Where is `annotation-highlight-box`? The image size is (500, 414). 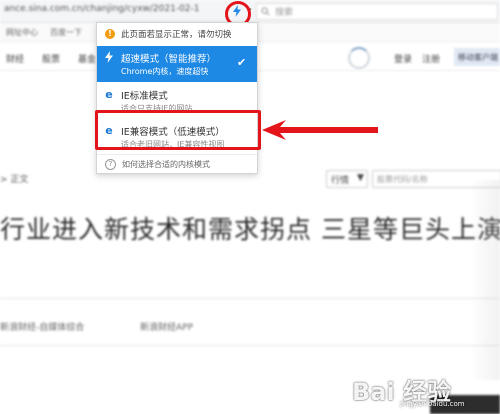
annotation-highlight-box is located at coordinates (178, 130).